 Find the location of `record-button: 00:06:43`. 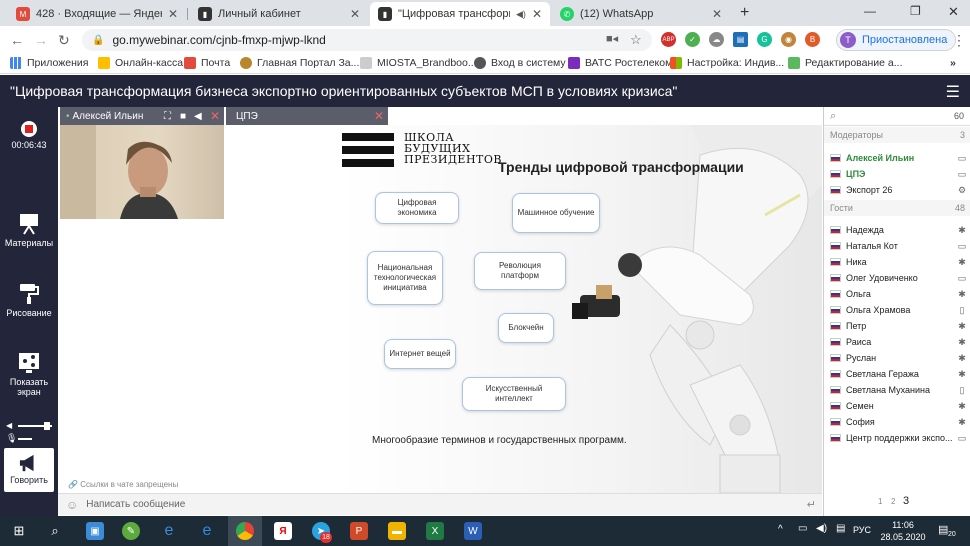

record-button: 00:06:43 is located at coordinates (29, 135).